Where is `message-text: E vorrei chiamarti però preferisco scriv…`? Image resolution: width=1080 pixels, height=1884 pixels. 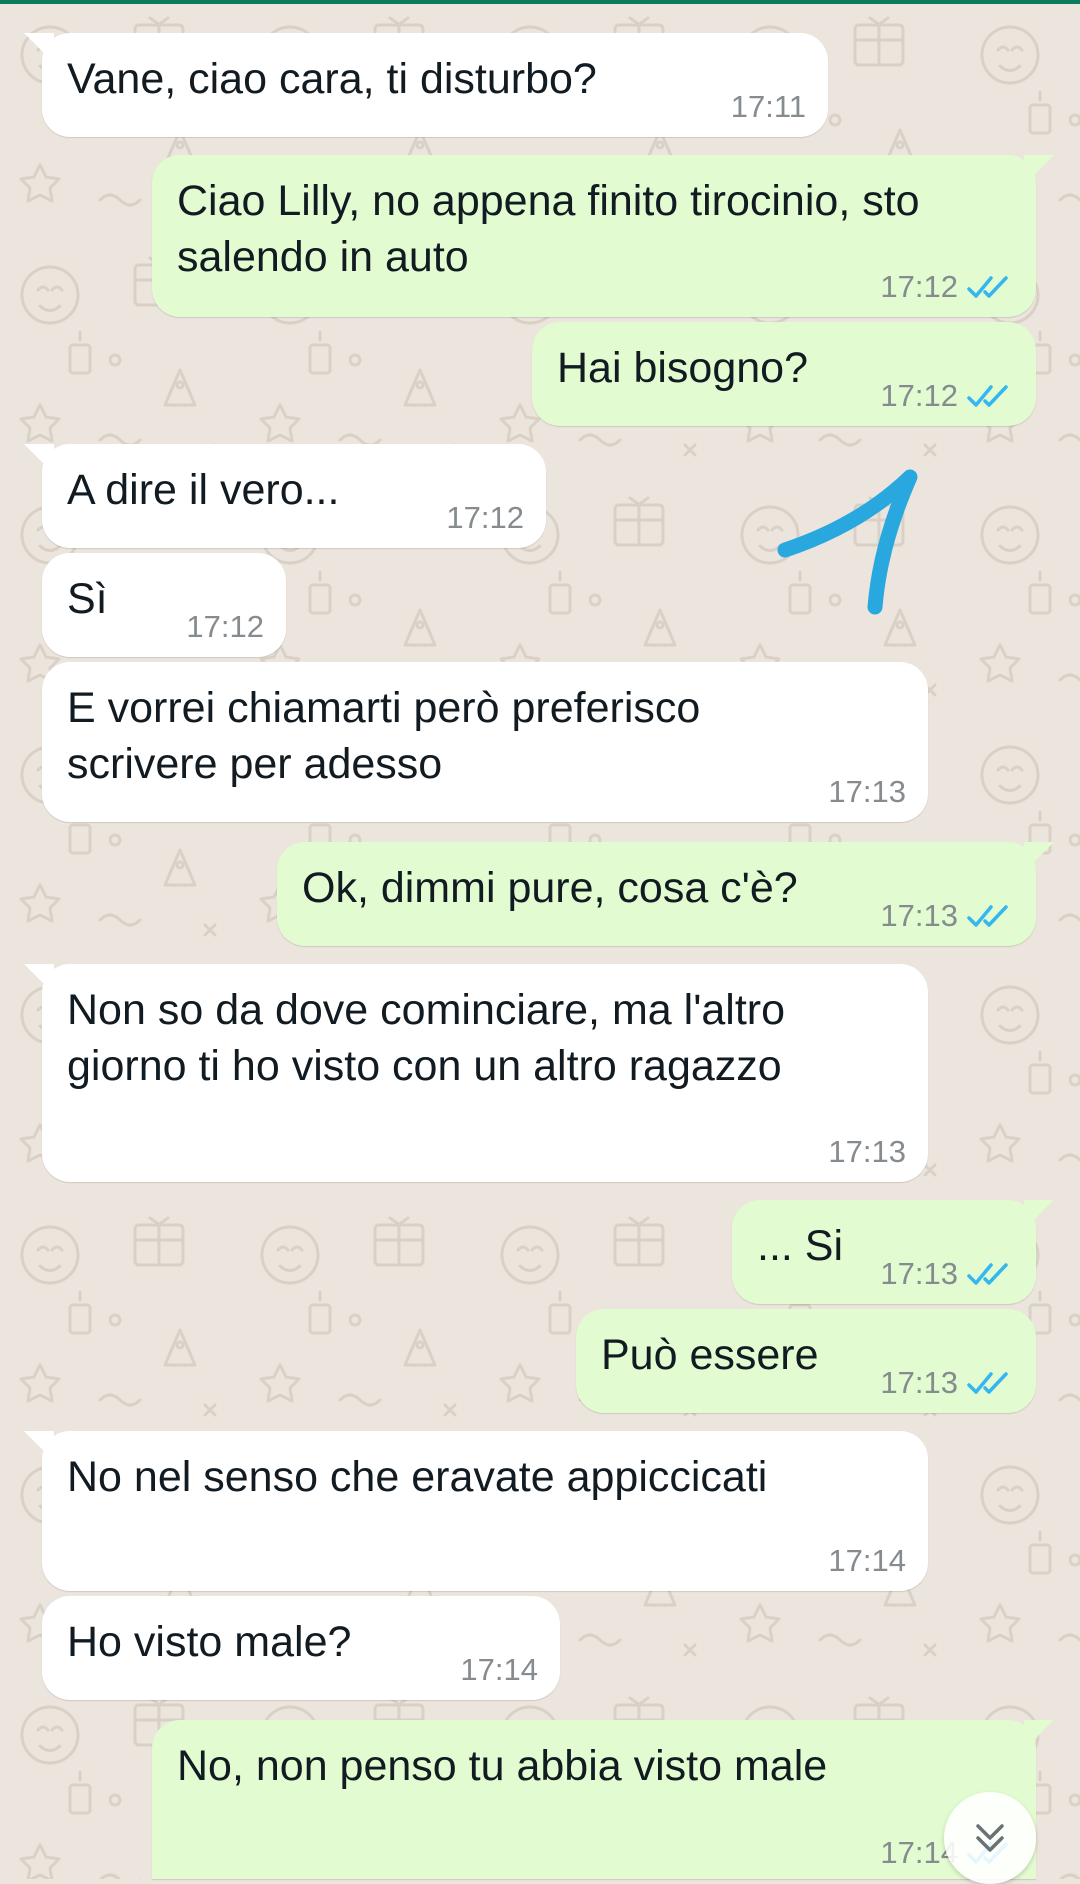
message-text: E vorrei chiamarti però preferisco scriv… is located at coordinates (384, 736).